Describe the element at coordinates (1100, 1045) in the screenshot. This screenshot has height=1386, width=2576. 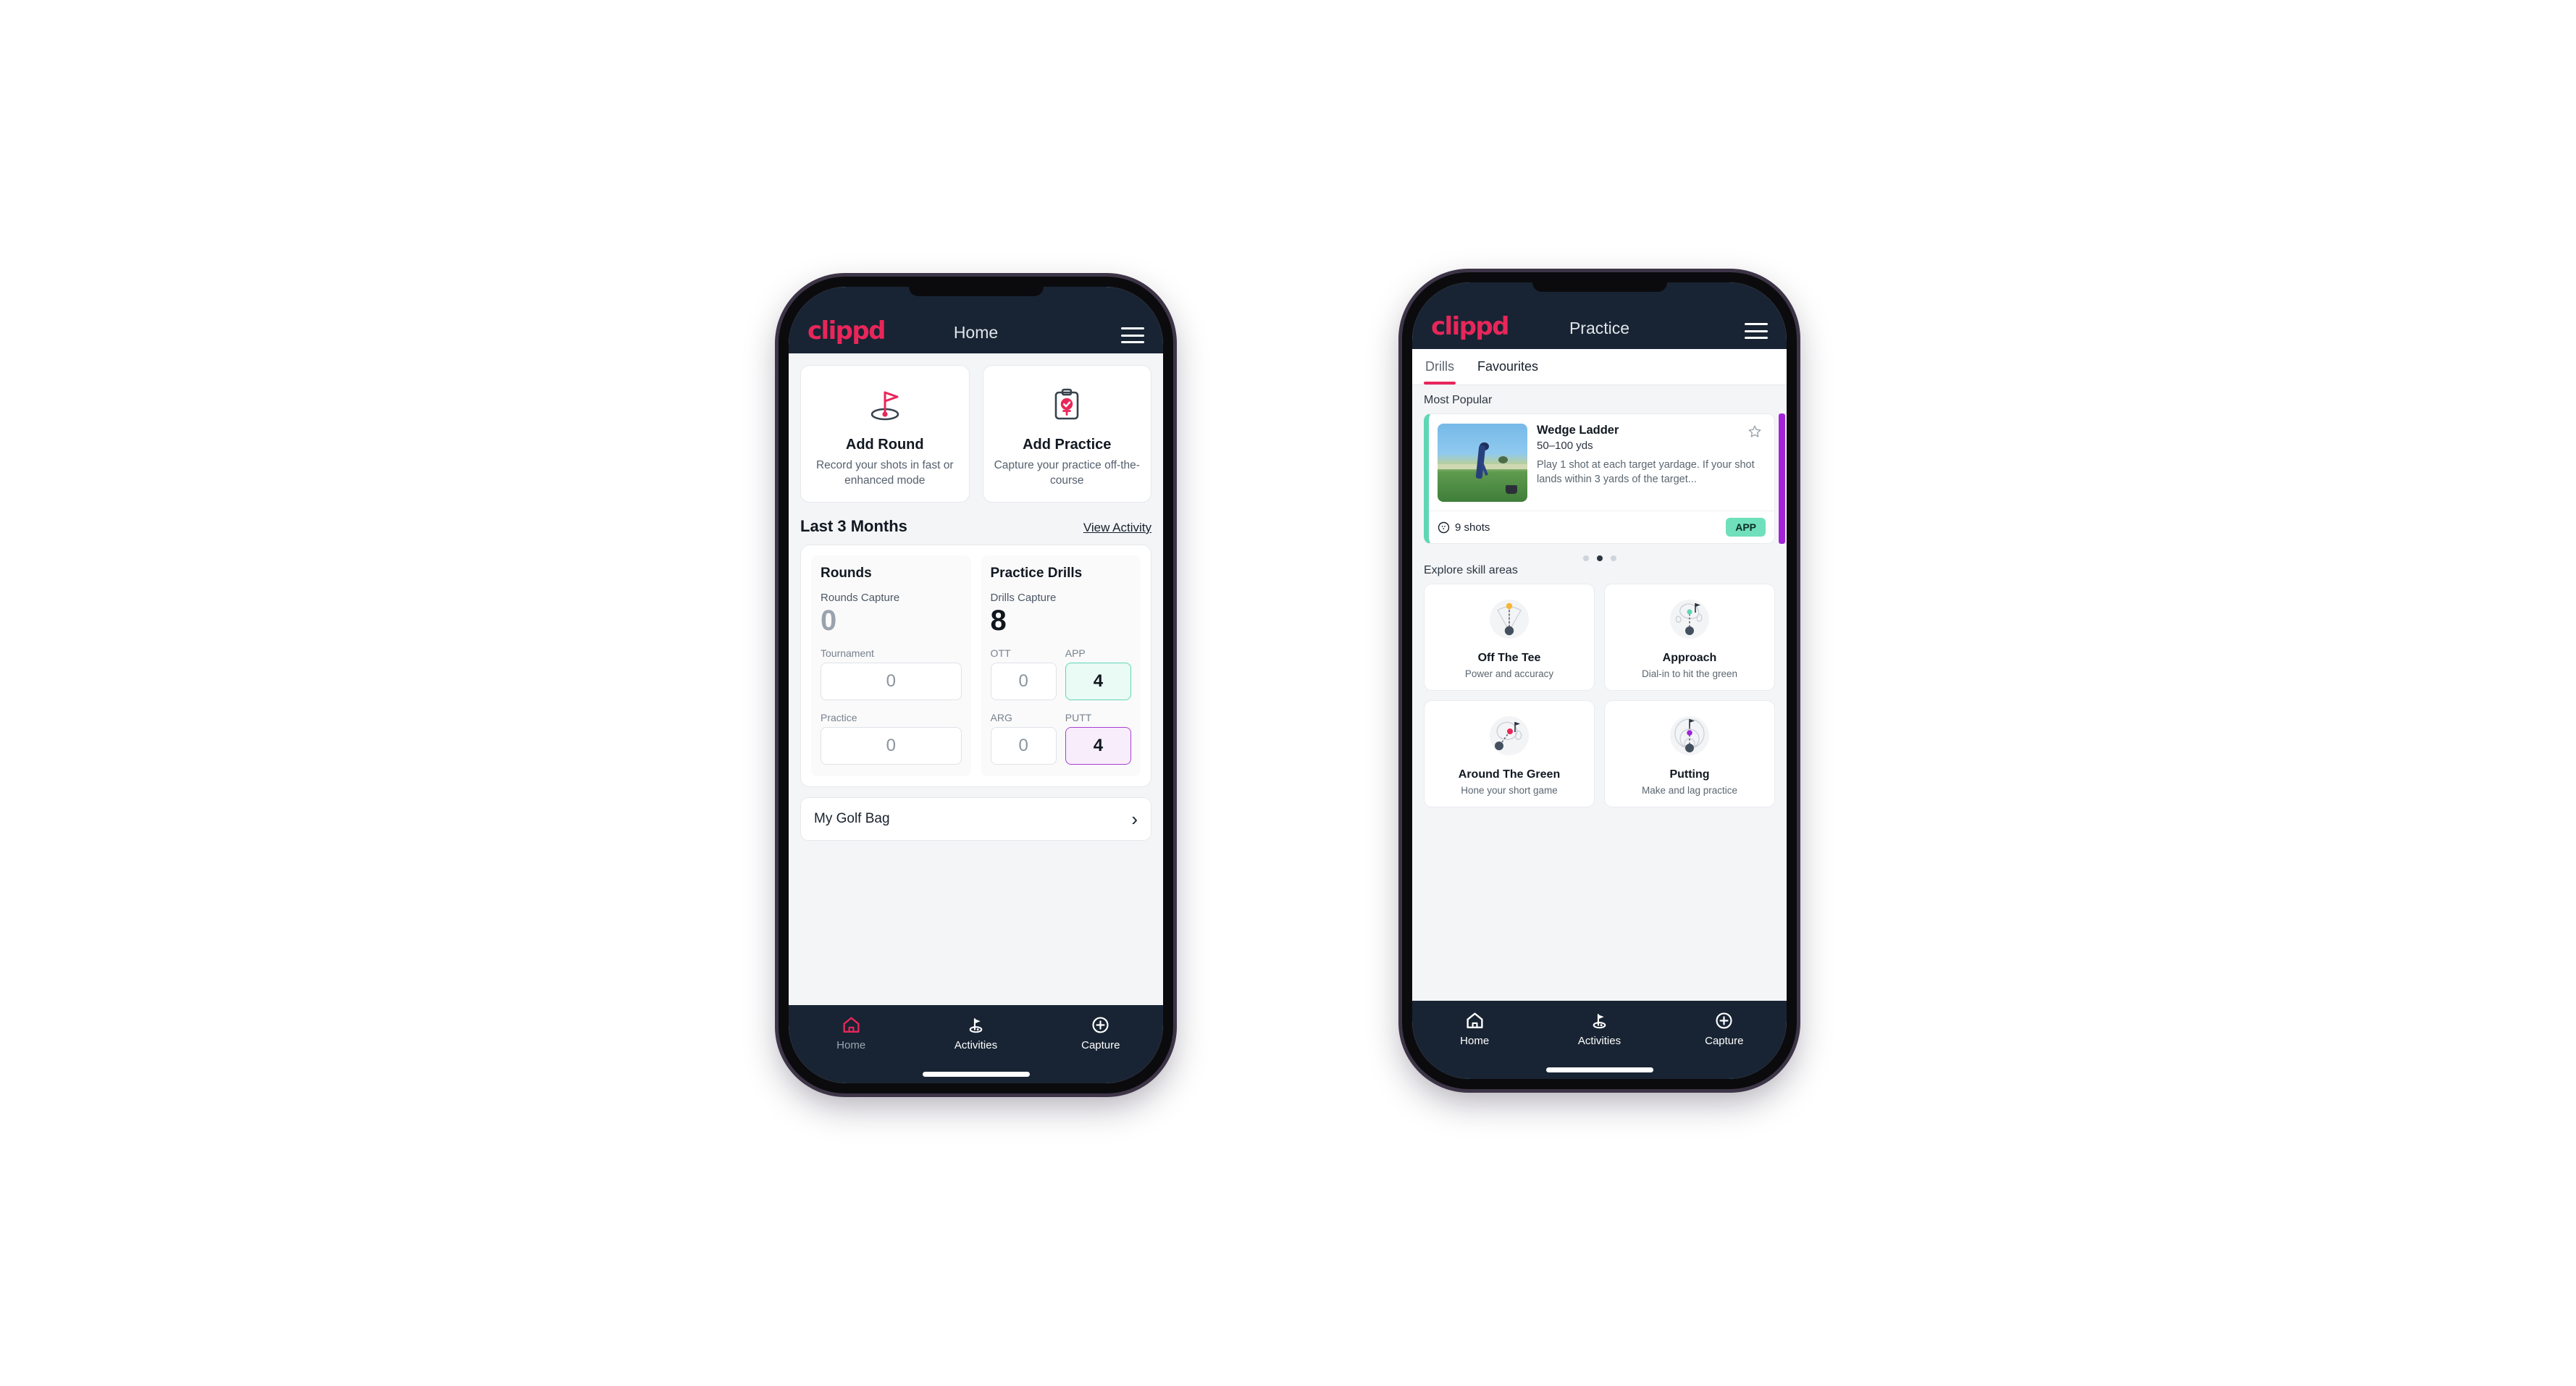
I see `nav-label-capture: Capture` at that location.